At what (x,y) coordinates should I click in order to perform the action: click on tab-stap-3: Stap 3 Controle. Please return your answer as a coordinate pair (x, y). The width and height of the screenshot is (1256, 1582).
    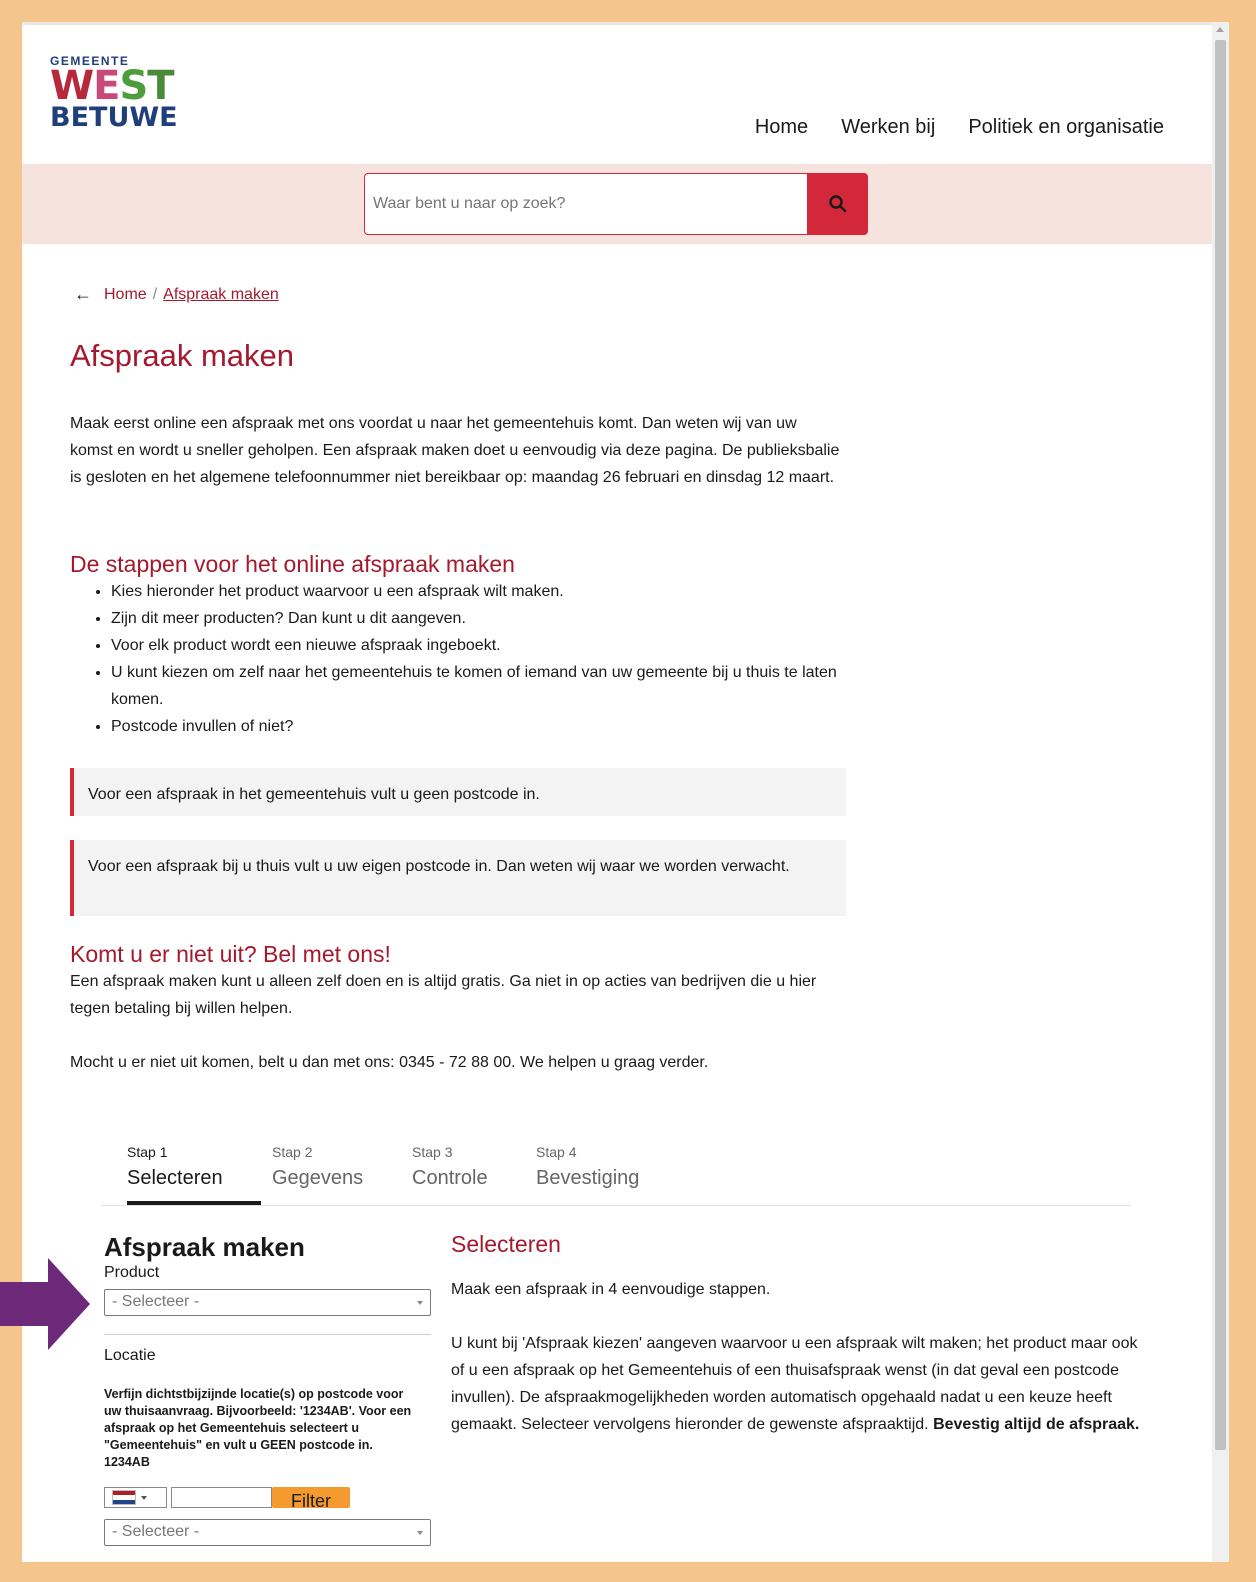
    Looking at the image, I should click on (450, 1167).